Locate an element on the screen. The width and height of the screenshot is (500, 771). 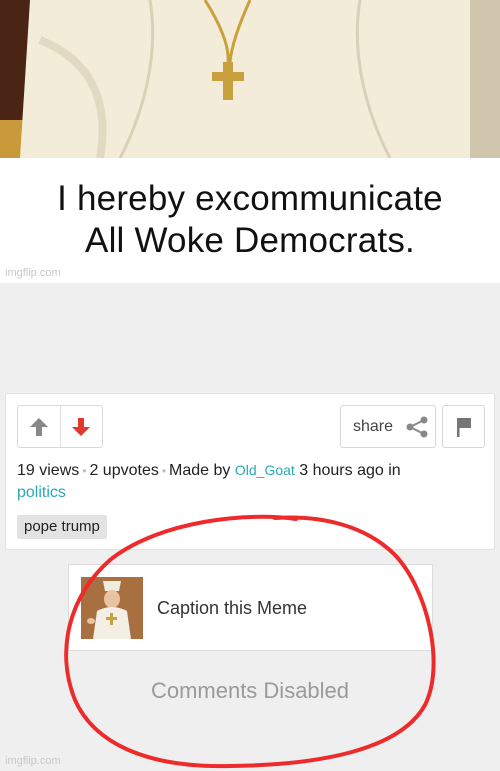
vote-buttons is located at coordinates (60, 426).